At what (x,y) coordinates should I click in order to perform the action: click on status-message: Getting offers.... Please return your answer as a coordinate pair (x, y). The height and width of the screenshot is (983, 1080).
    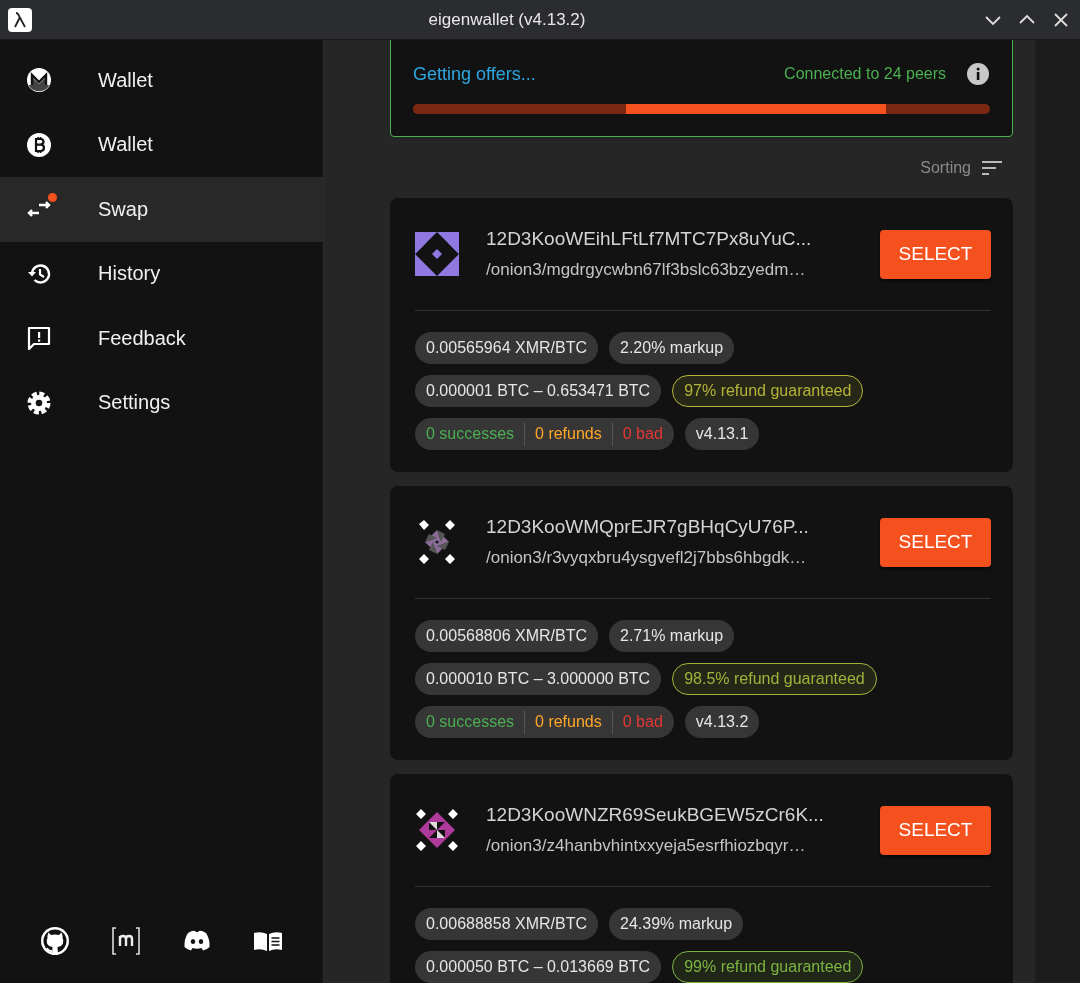
    Looking at the image, I should click on (475, 74).